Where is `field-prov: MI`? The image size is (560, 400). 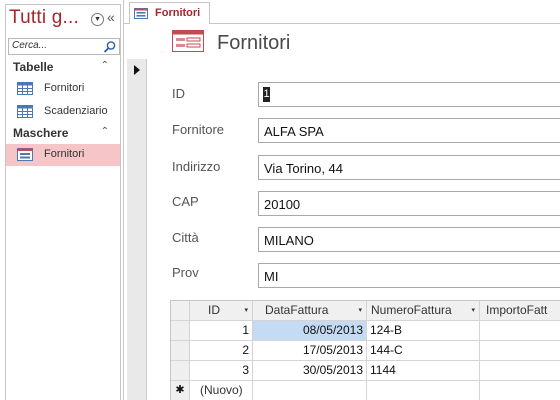
field-prov: MI is located at coordinates (409, 275).